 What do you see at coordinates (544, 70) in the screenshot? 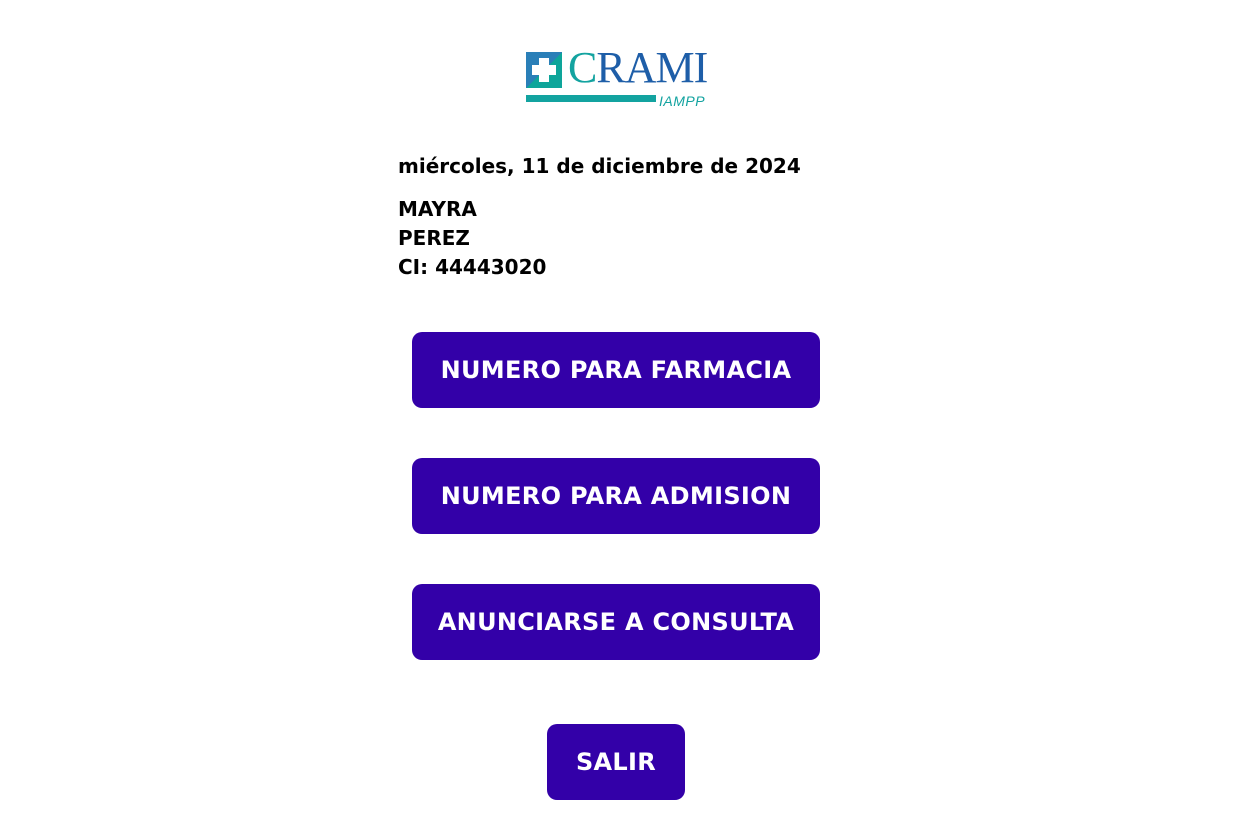
I see `medical-cross-icon` at bounding box center [544, 70].